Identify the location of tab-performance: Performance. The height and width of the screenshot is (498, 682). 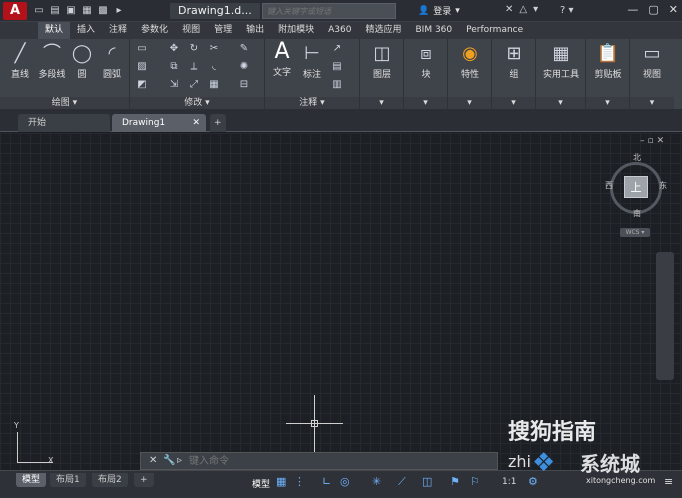
(494, 30).